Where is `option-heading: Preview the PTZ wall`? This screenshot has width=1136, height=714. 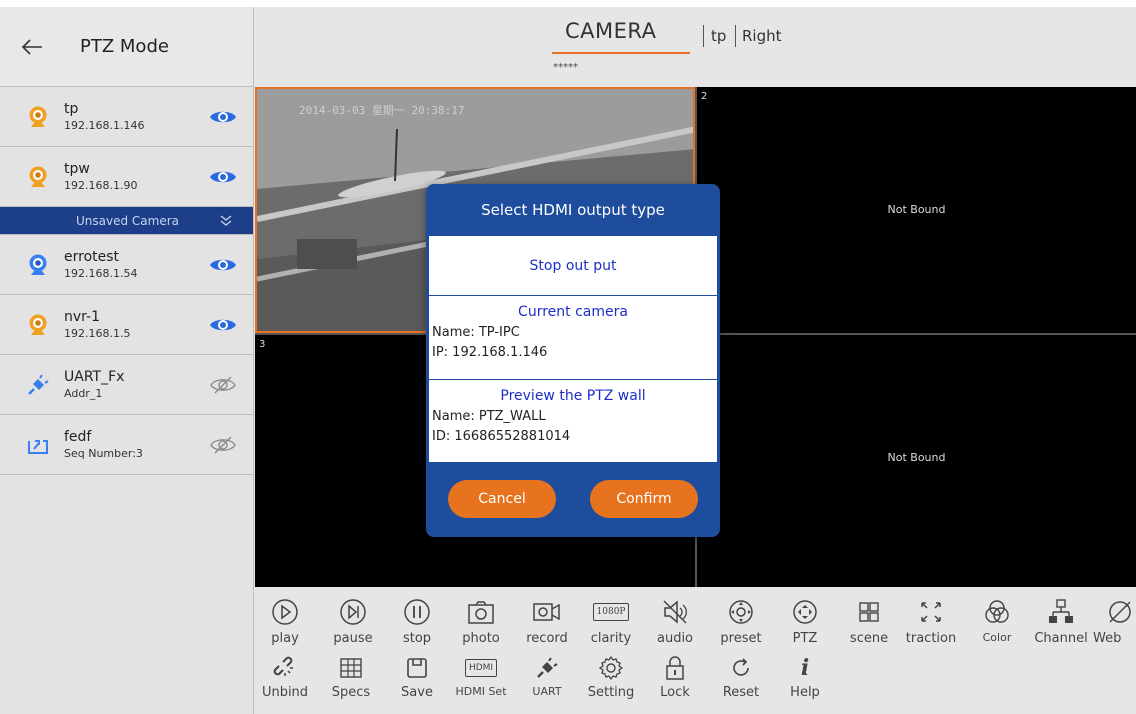 option-heading: Preview the PTZ wall is located at coordinates (573, 396).